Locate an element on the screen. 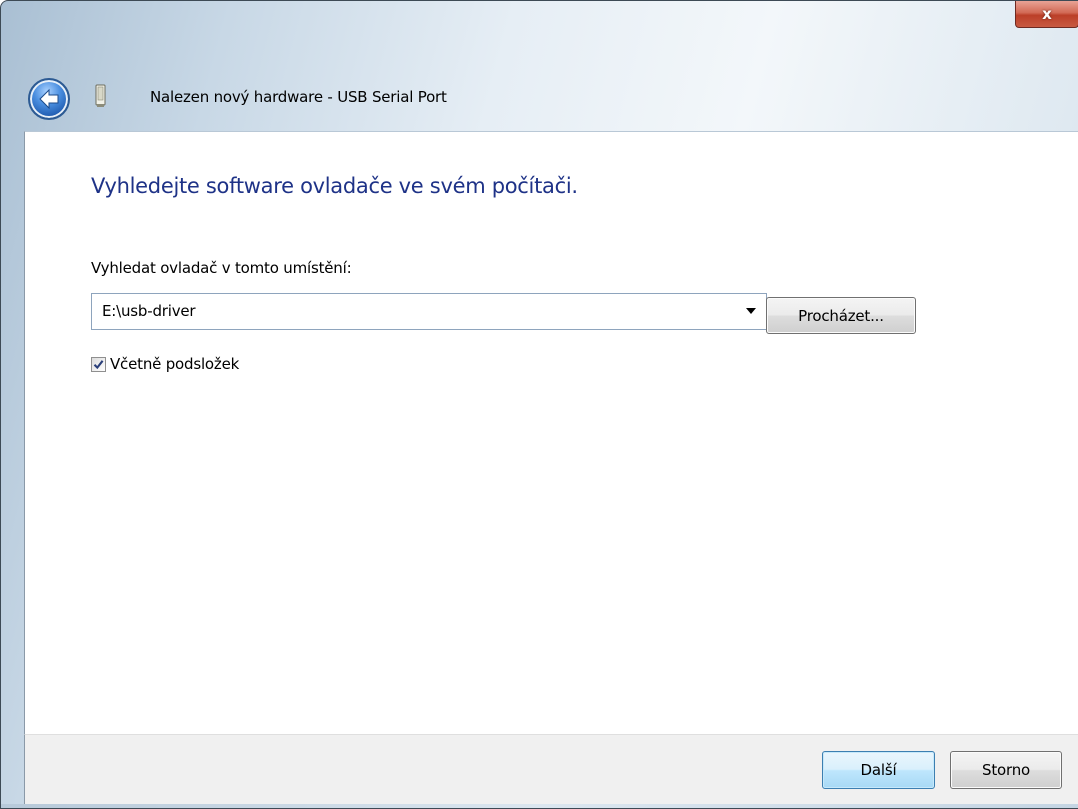 The height and width of the screenshot is (809, 1078). close-icon: x is located at coordinates (1047, 13).